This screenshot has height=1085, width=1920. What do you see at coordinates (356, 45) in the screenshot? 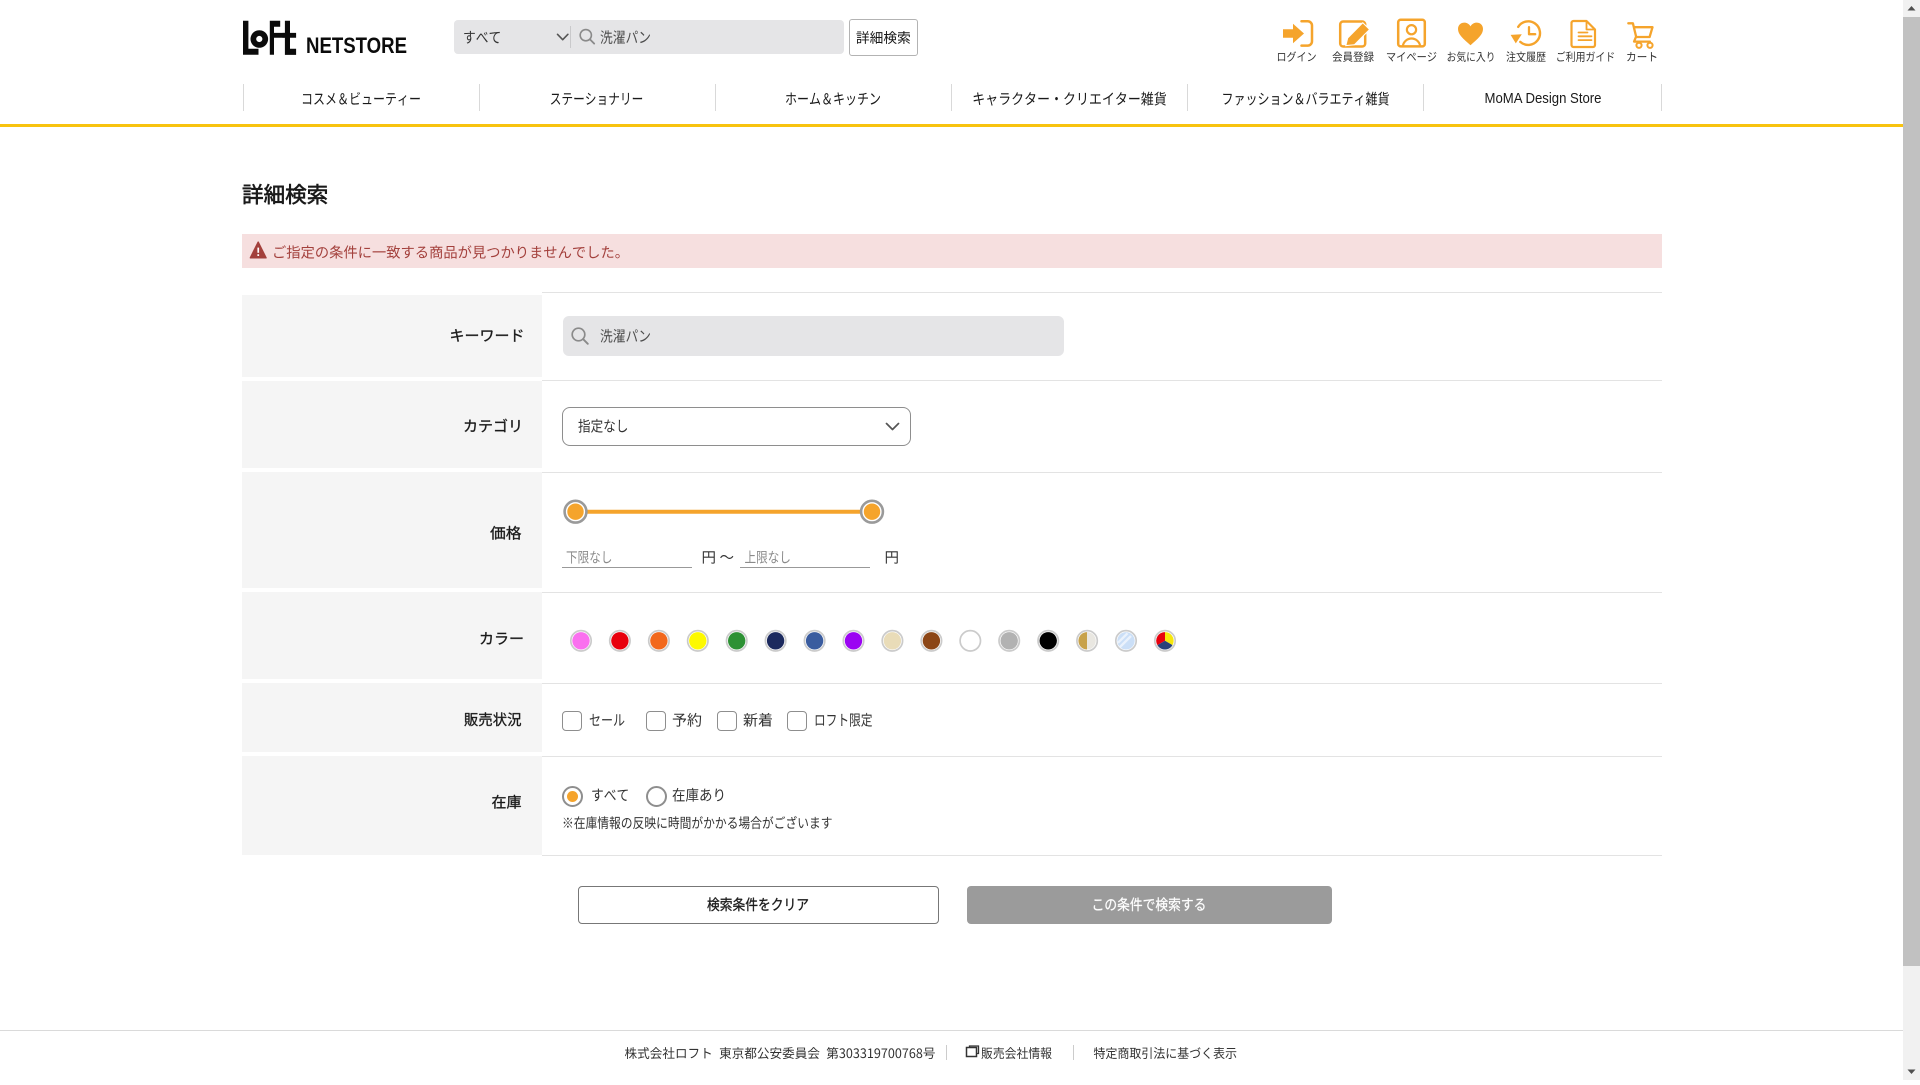
I see `svg-text: NETSTORE` at bounding box center [356, 45].